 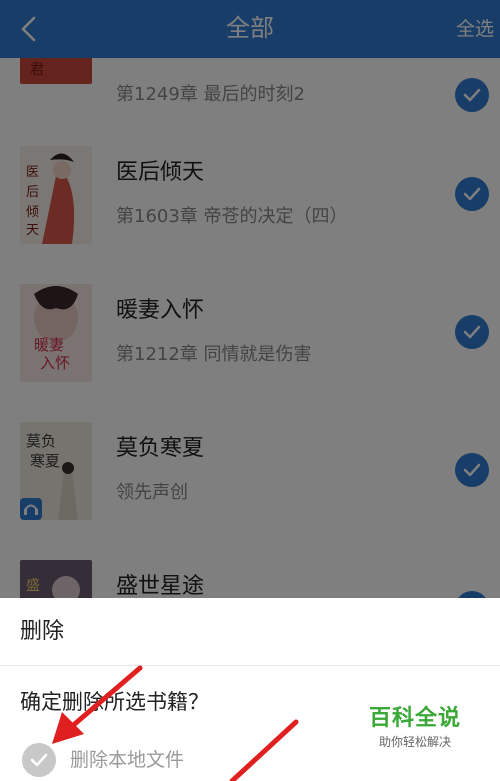 I want to click on divider, so click(x=250, y=665).